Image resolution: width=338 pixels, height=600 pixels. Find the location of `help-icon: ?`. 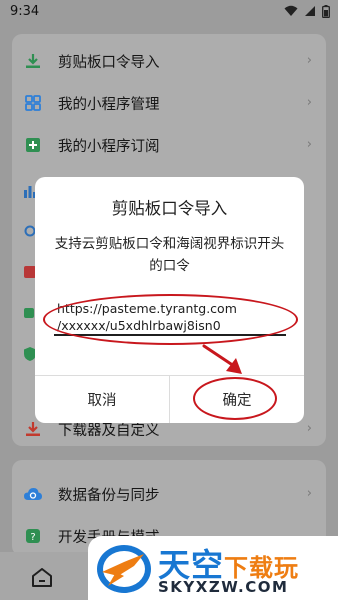

help-icon: ? is located at coordinates (33, 536).